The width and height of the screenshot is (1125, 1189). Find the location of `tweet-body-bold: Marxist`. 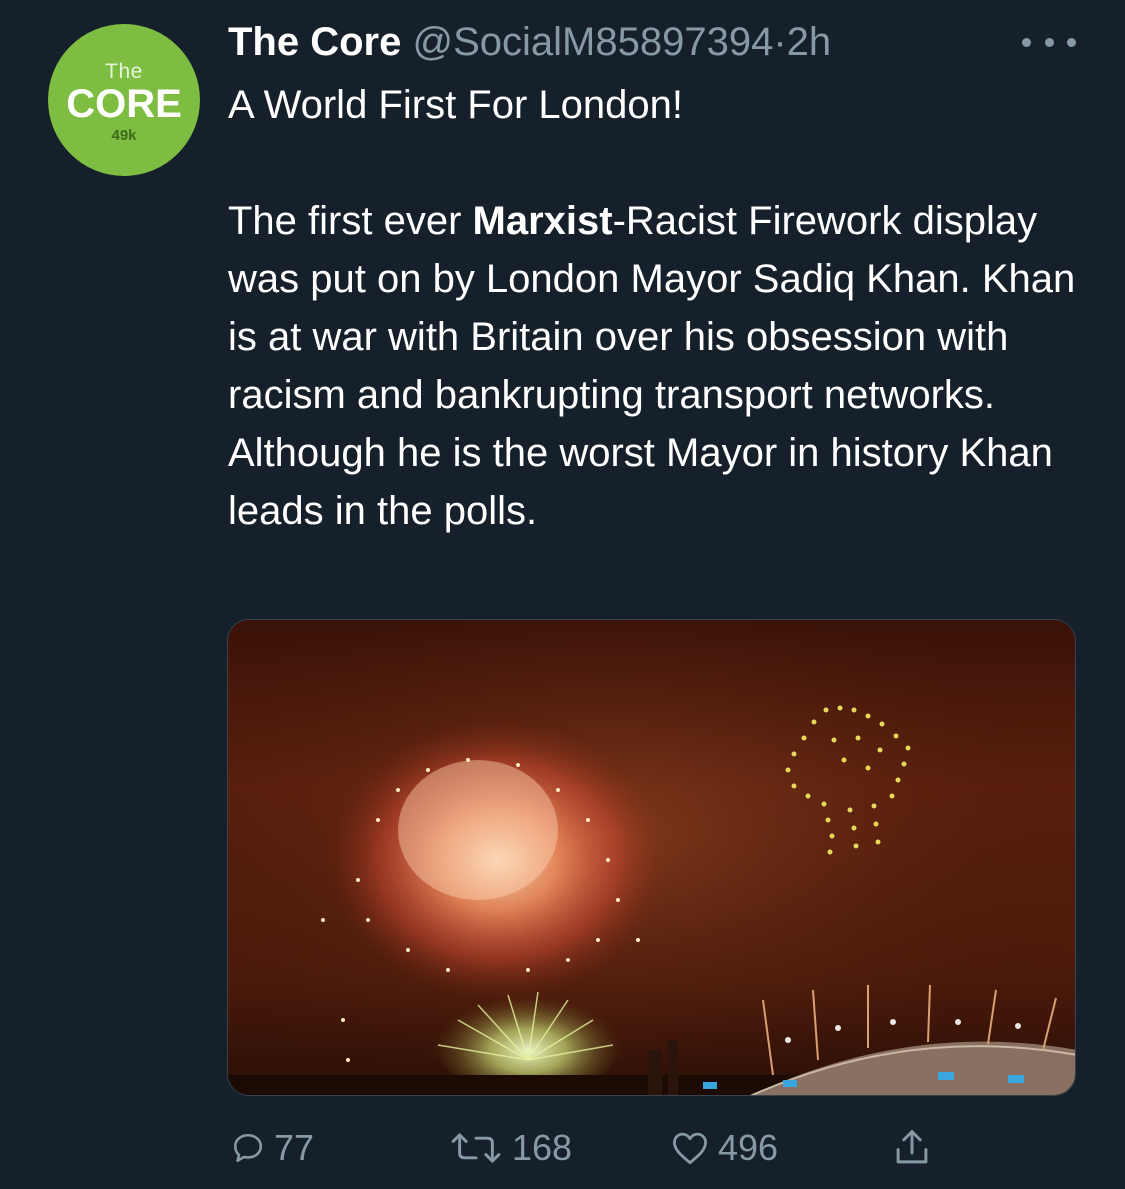

tweet-body-bold: Marxist is located at coordinates (542, 221).